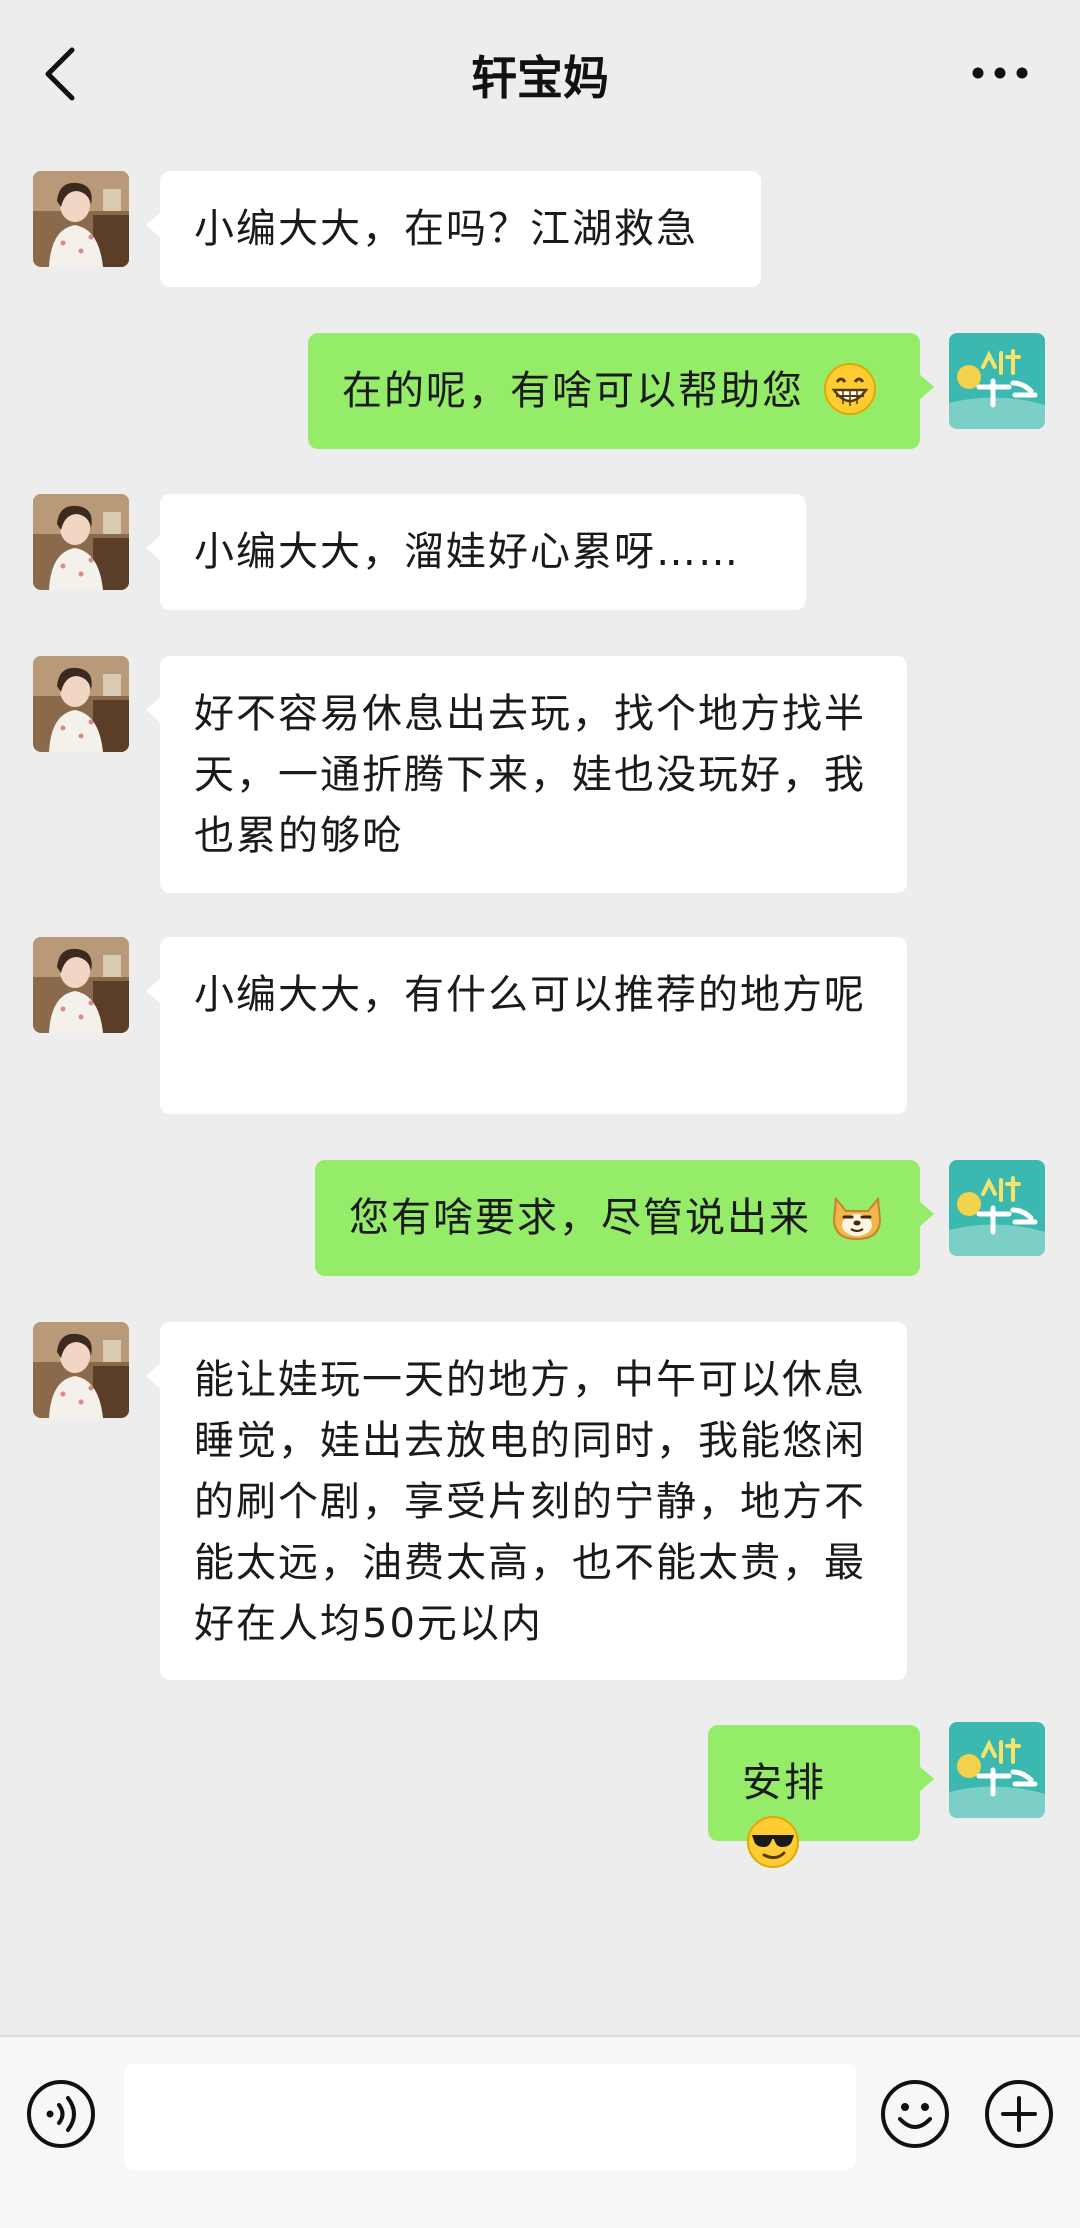  Describe the element at coordinates (573, 391) in the screenshot. I see `message-text: 在的呢，有啥可以帮助您` at that location.